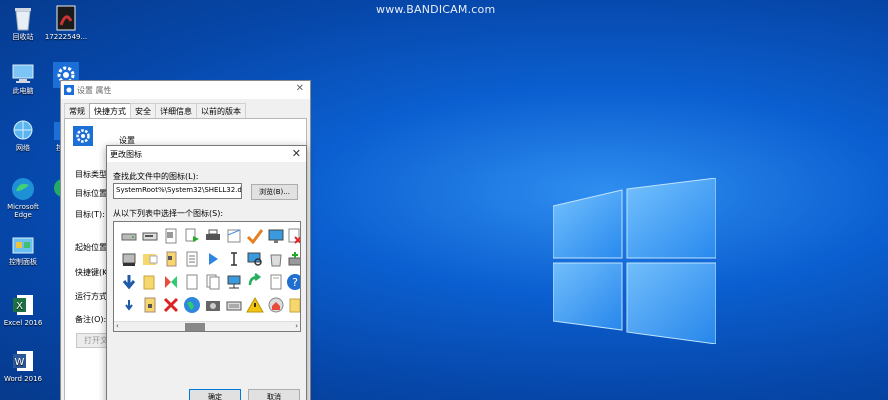  I want to click on tab-details: 详细信息, so click(176, 110).